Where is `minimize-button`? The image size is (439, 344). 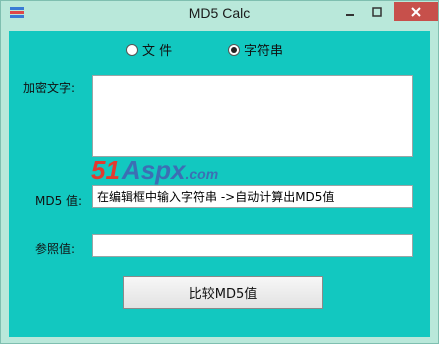 minimize-button is located at coordinates (350, 11).